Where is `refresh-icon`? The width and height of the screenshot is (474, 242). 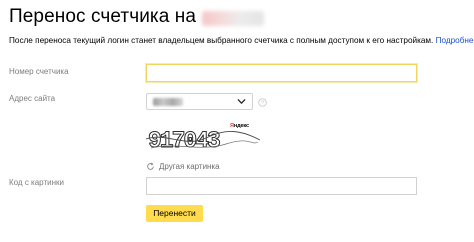 refresh-icon is located at coordinates (150, 166).